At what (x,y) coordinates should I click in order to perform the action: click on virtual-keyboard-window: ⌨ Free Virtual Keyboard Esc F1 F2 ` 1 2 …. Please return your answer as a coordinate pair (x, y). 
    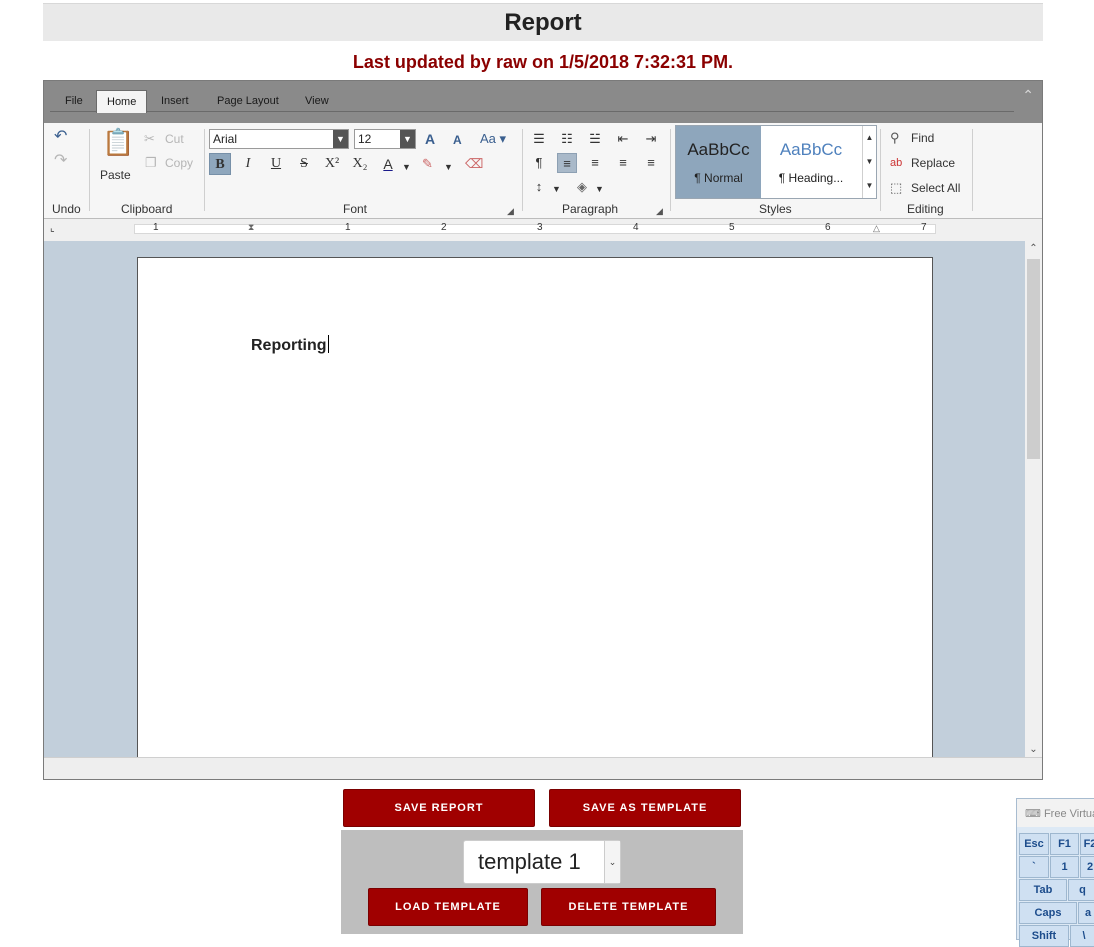
    Looking at the image, I should click on (1055, 872).